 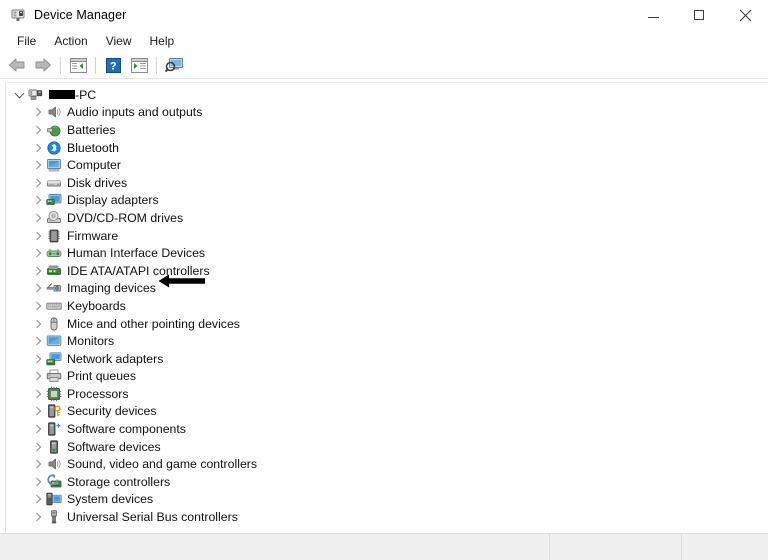 What do you see at coordinates (125, 217) in the screenshot?
I see `tree-item-label: DVD/CD-ROM drives` at bounding box center [125, 217].